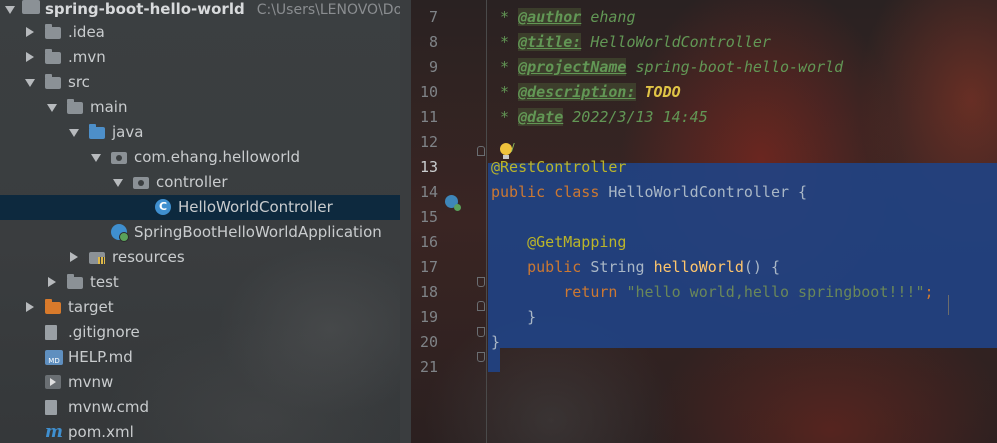 This screenshot has width=997, height=443. Describe the element at coordinates (428, 167) in the screenshot. I see `line-number: 13` at that location.